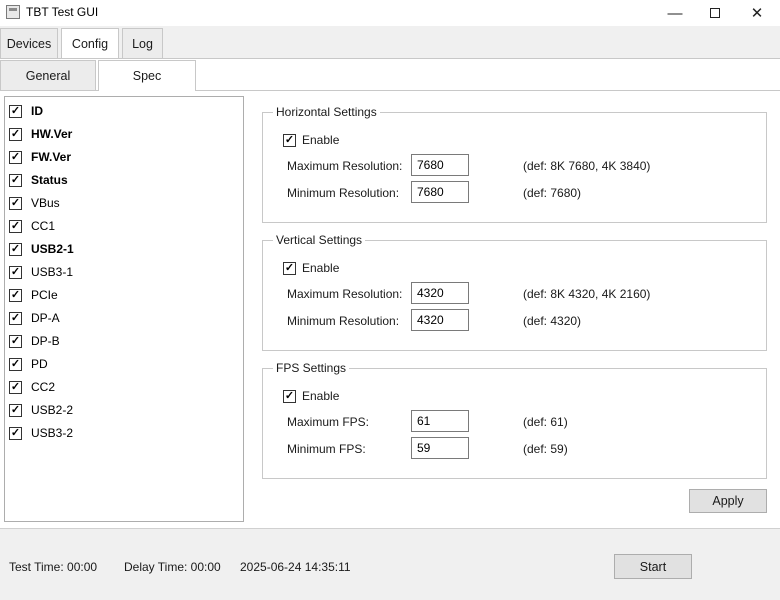 The height and width of the screenshot is (600, 780). What do you see at coordinates (440, 448) in the screenshot?
I see `min-fps-input: 59` at bounding box center [440, 448].